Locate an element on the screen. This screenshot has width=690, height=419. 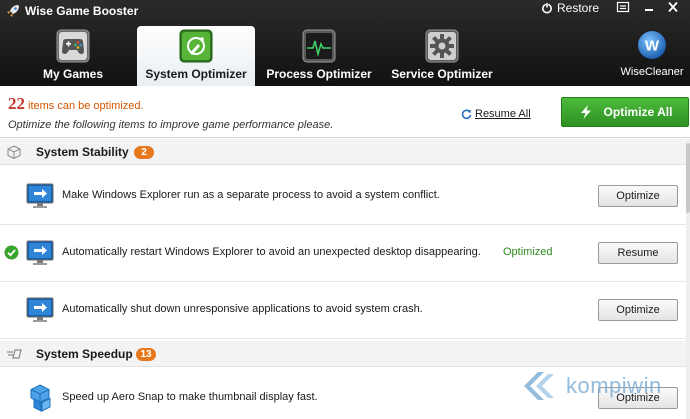
cube-icon is located at coordinates (14, 152).